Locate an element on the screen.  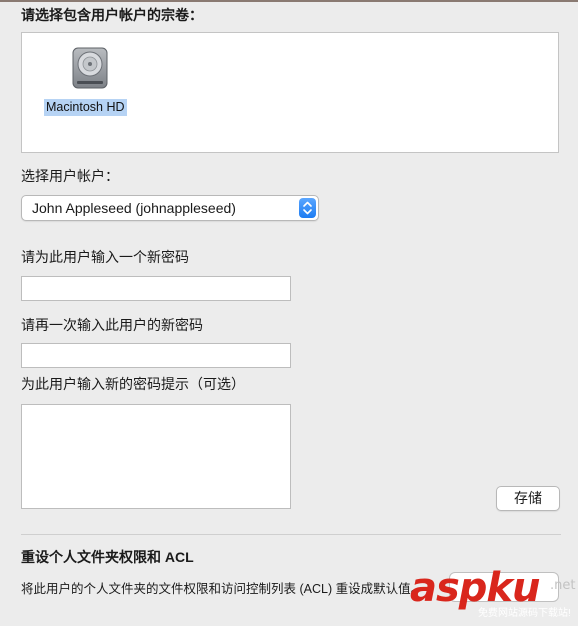
password-hint-field is located at coordinates (156, 456).